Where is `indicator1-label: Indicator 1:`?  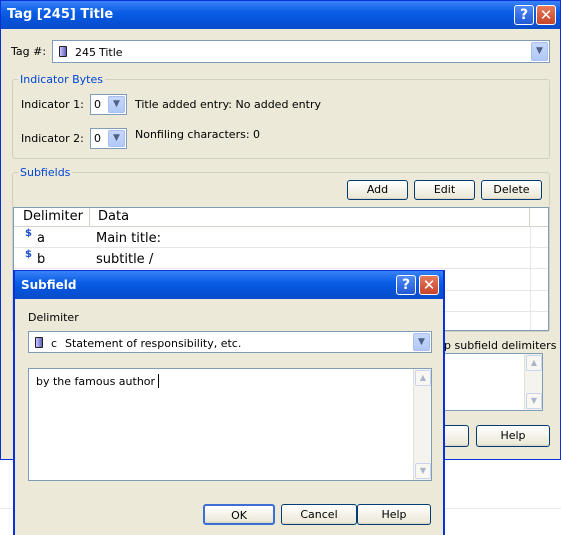 indicator1-label: Indicator 1: is located at coordinates (52, 104).